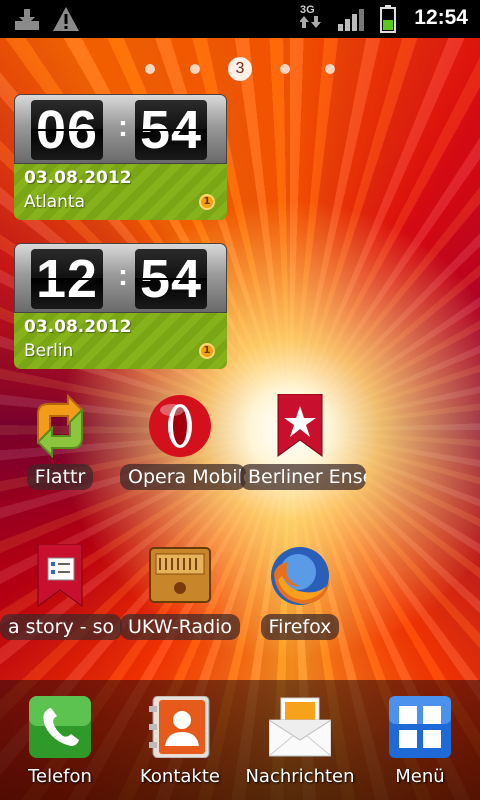 The height and width of the screenshot is (800, 480). What do you see at coordinates (180, 727) in the screenshot?
I see `contacts-icon` at bounding box center [180, 727].